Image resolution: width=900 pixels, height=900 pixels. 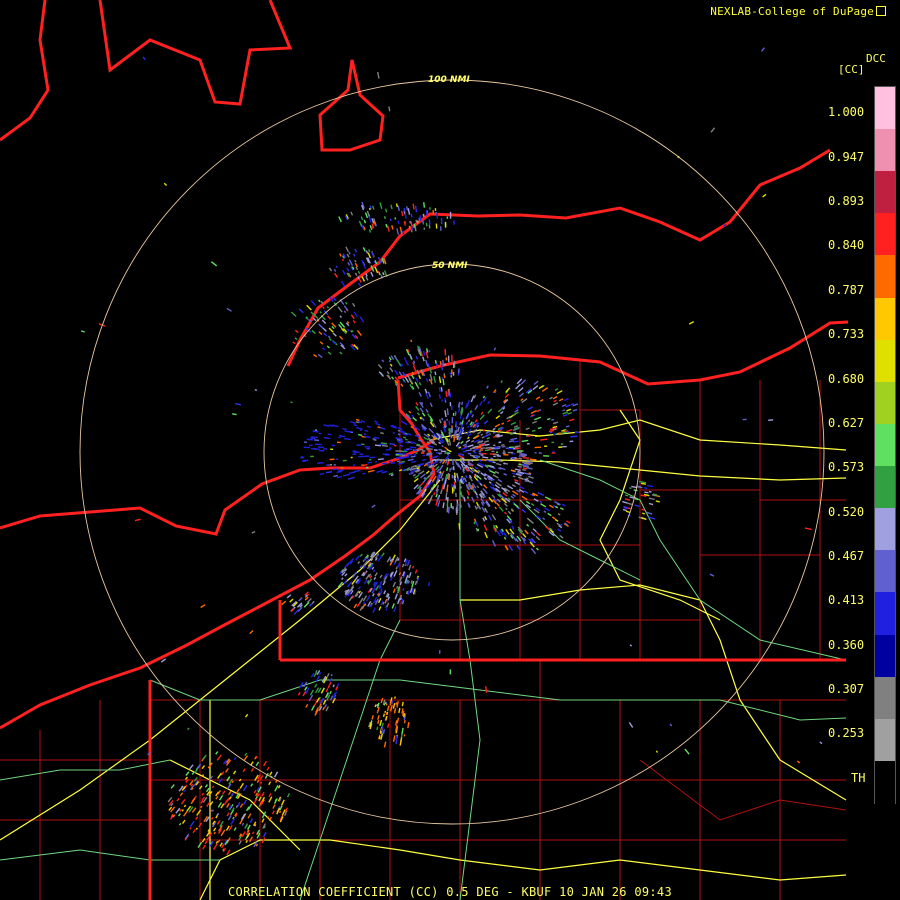 I want to click on source-credit: NEXLAB-College of DuPage, so click(x=798, y=11).